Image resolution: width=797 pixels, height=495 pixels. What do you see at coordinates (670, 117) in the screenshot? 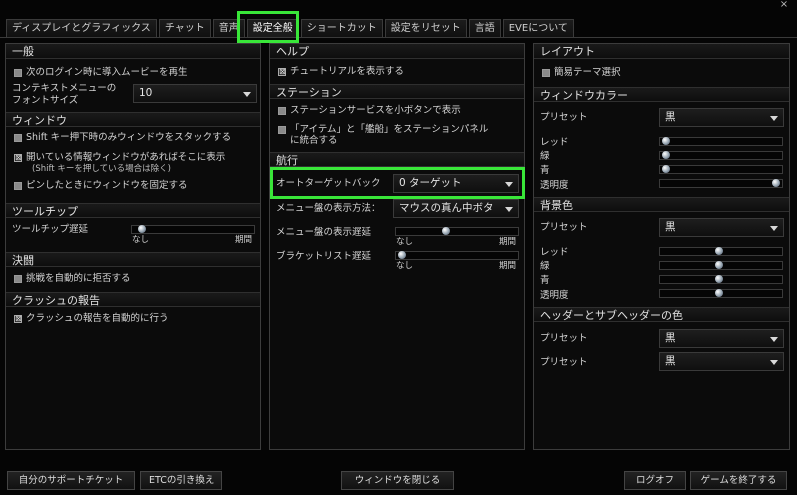
I see `window-preset-value: 黒` at bounding box center [670, 117].